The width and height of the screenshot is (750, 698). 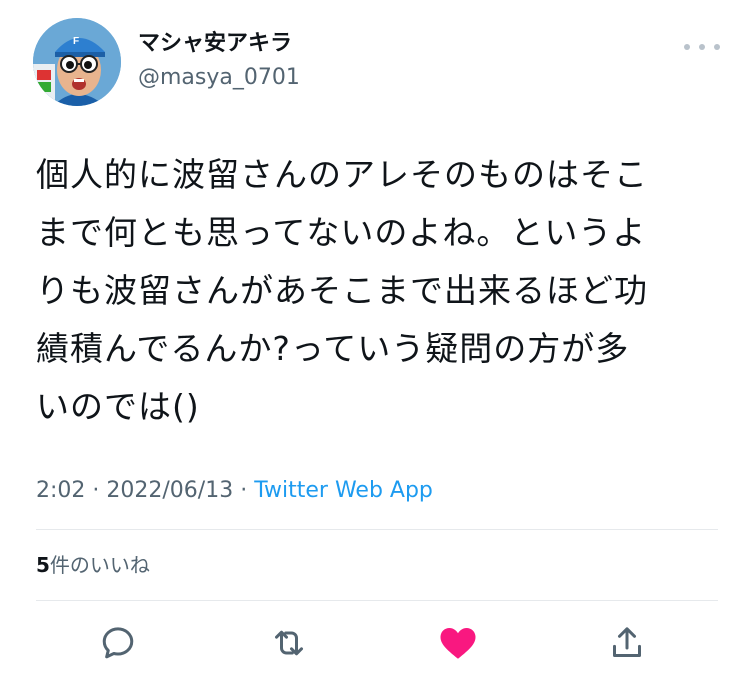 I want to click on likes-number: 5, so click(x=43, y=565).